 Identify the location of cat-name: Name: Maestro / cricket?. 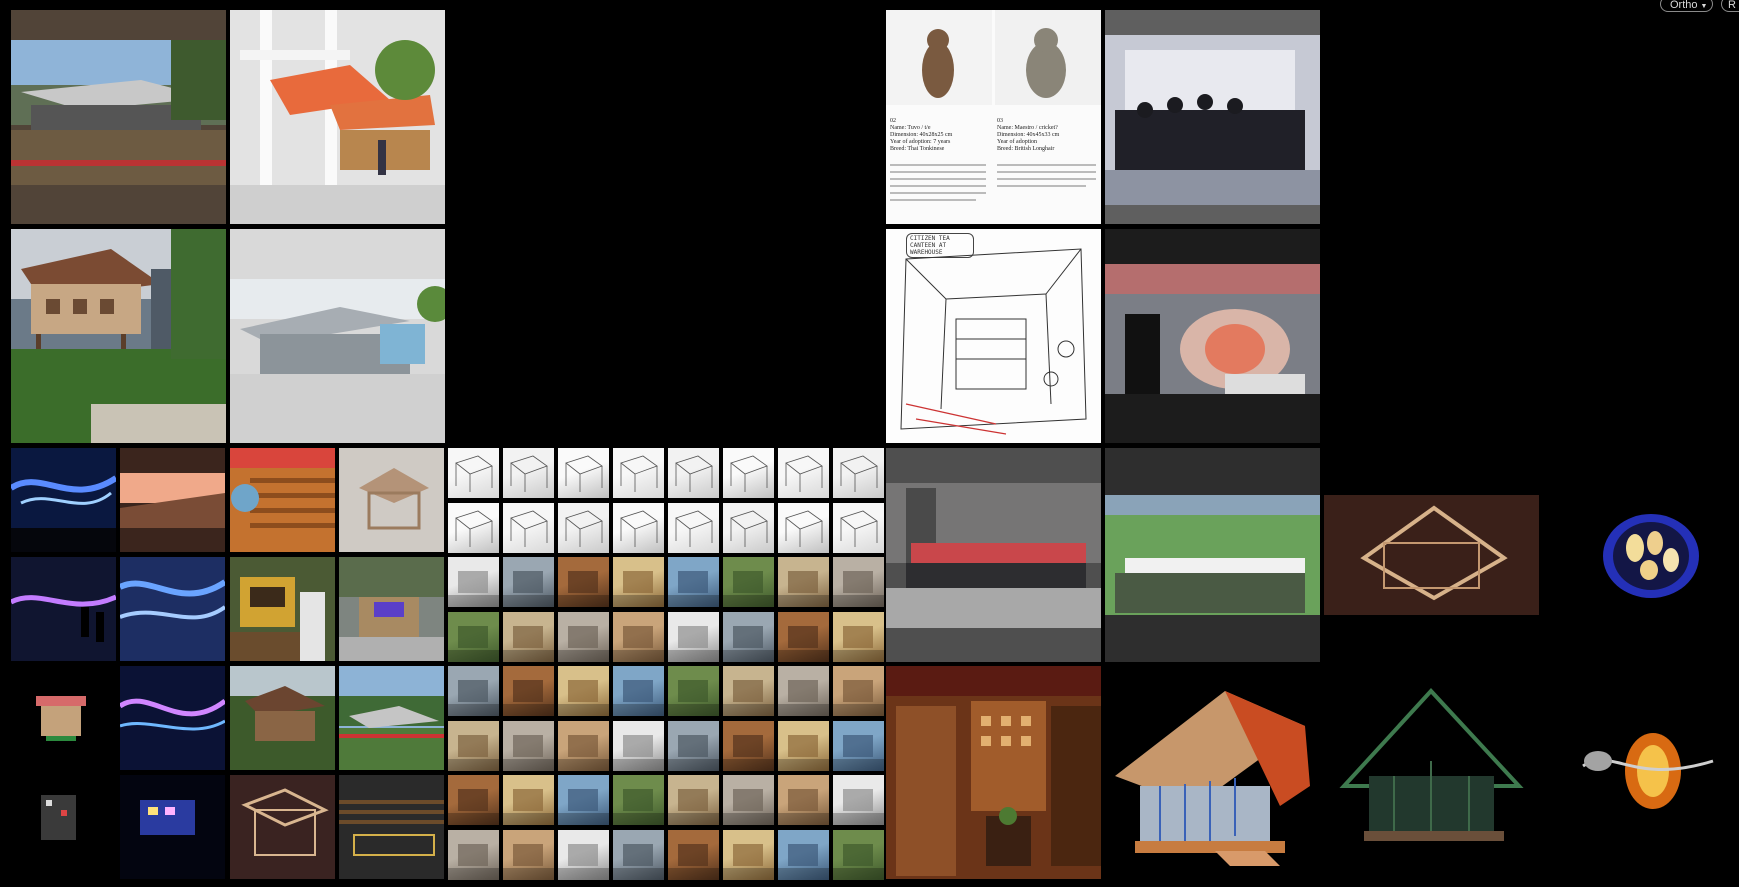
(1027, 128).